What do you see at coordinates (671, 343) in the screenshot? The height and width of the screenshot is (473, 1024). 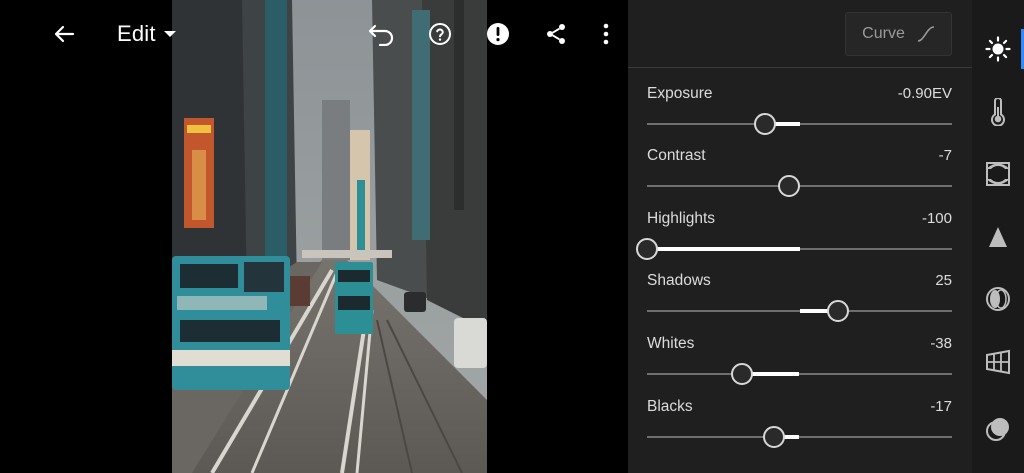 I see `slider-label: Whites` at bounding box center [671, 343].